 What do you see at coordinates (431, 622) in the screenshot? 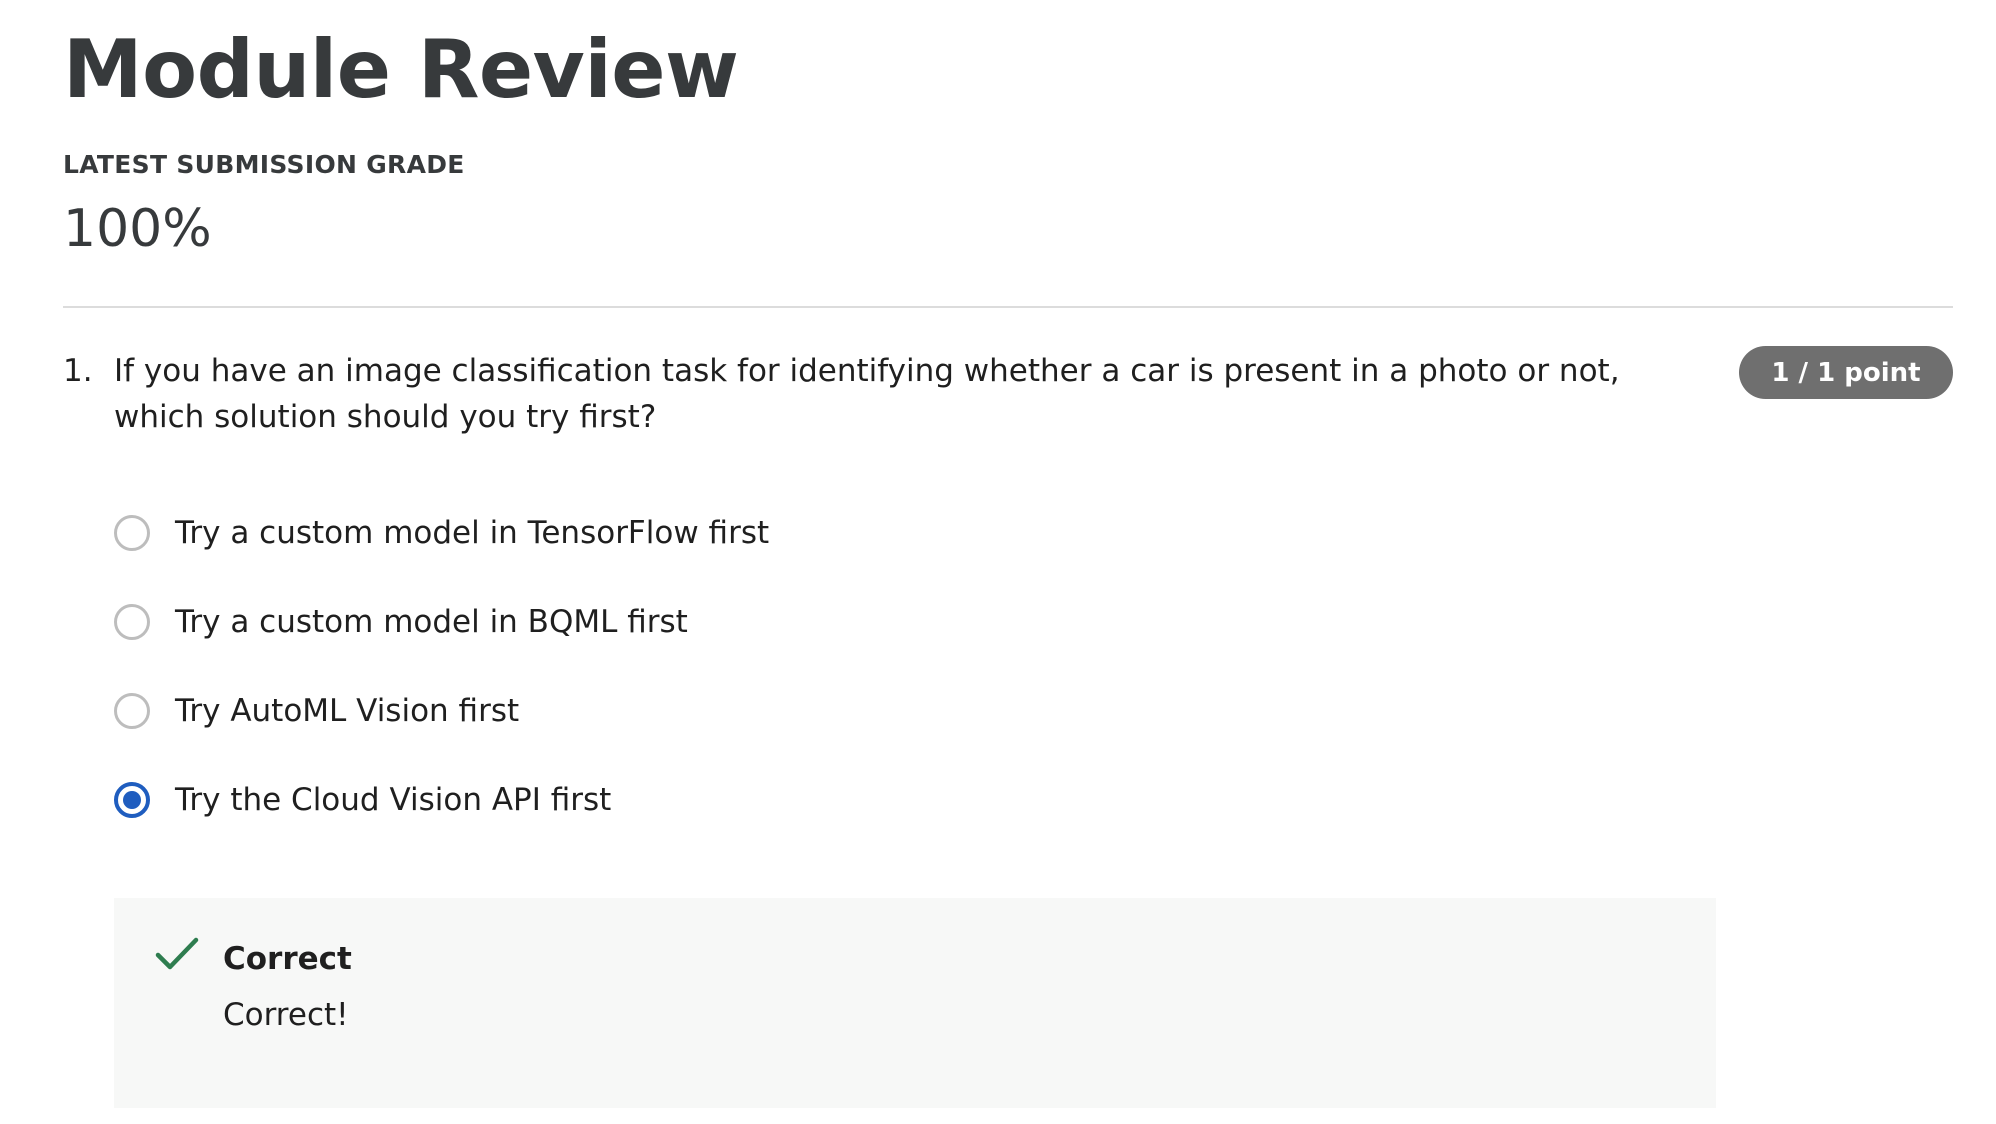
I see `answer-option-label: Try a custom model in BQML first` at bounding box center [431, 622].